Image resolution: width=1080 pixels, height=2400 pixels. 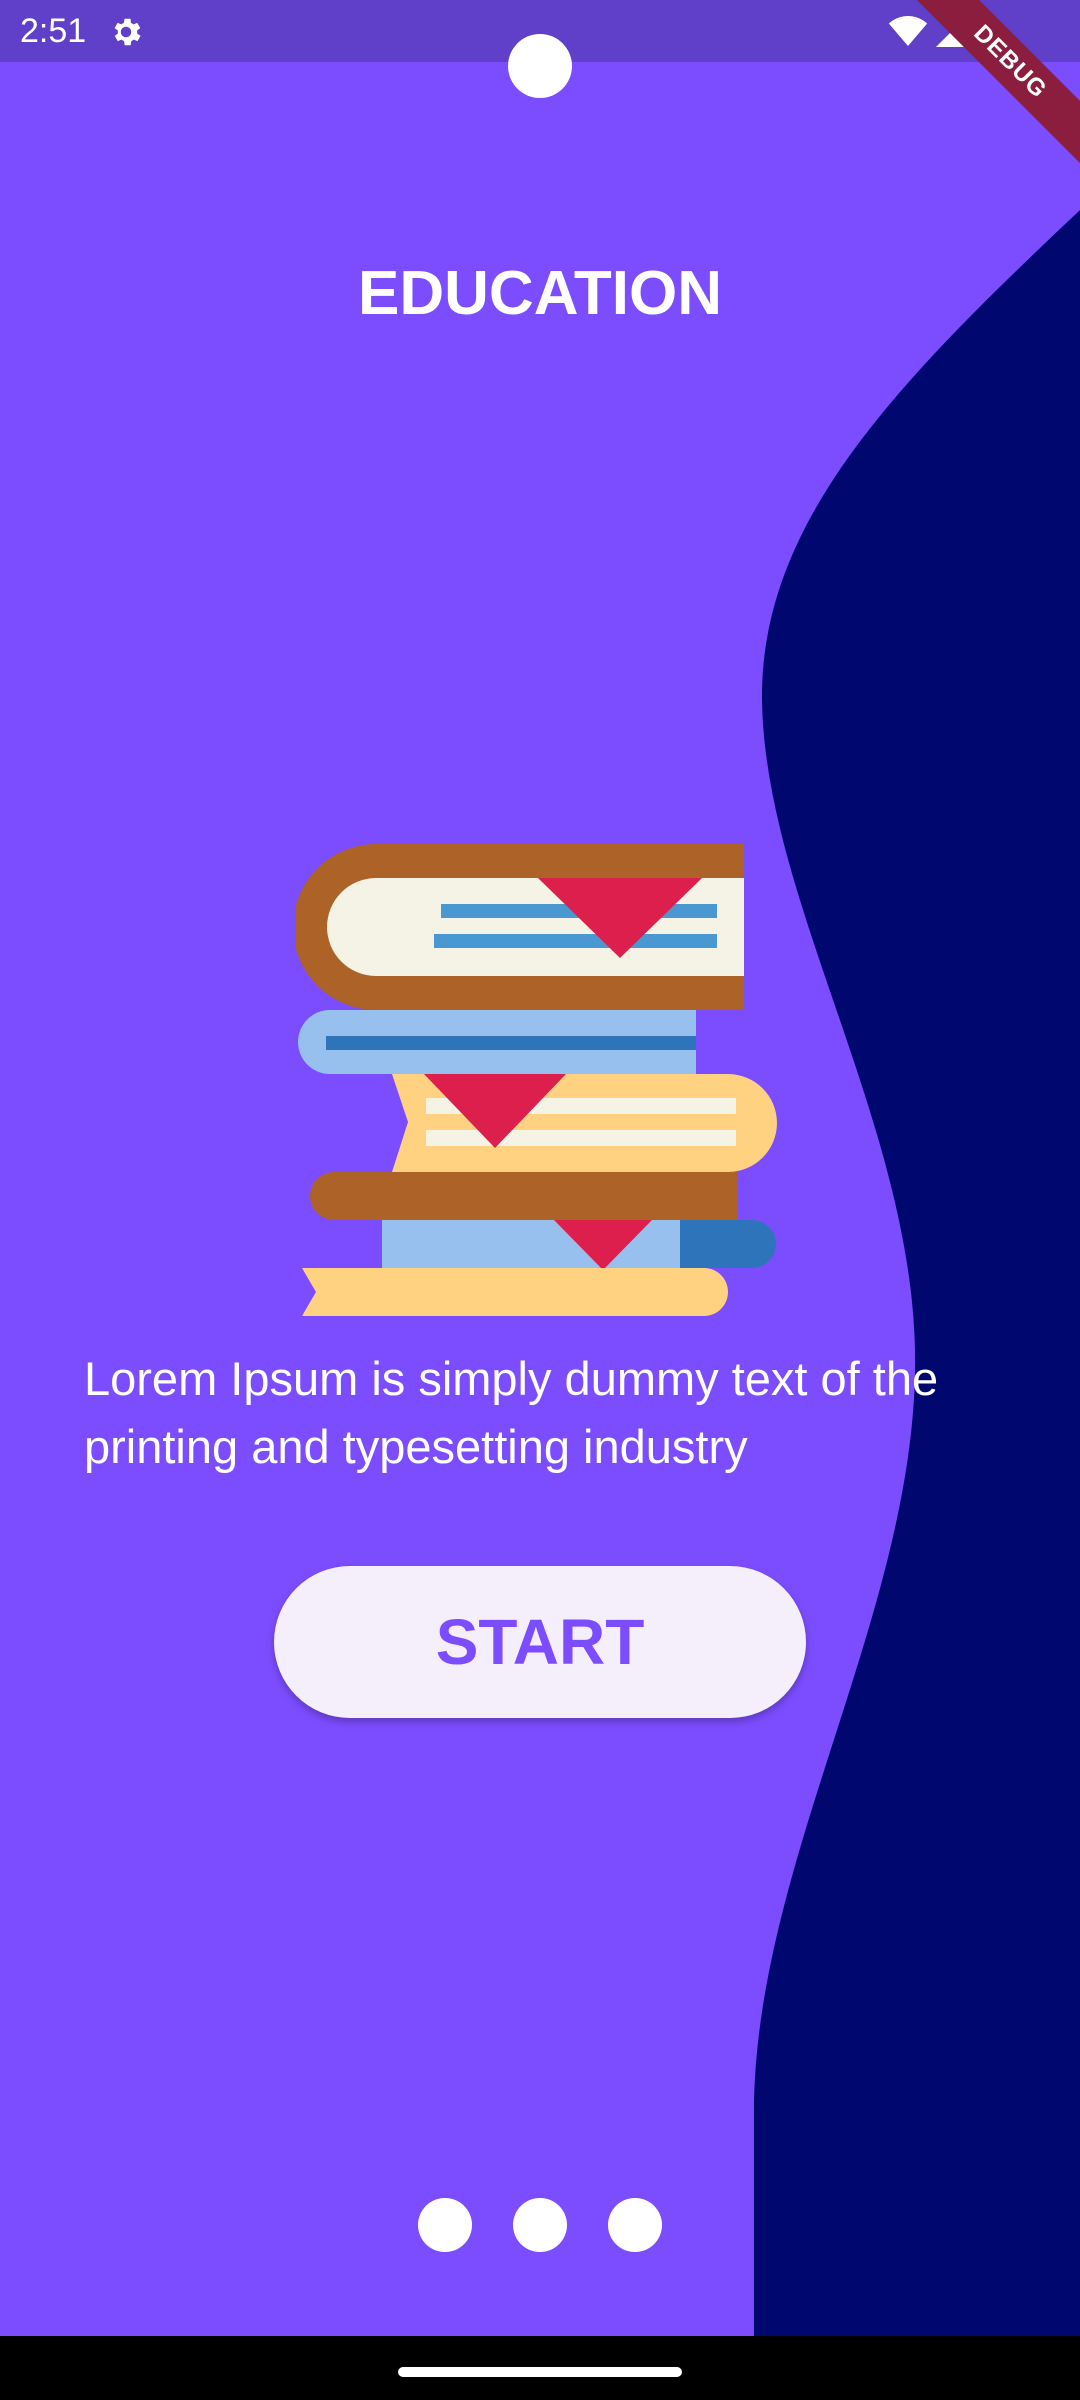 What do you see at coordinates (53, 31) in the screenshot?
I see `status-time: 2:51` at bounding box center [53, 31].